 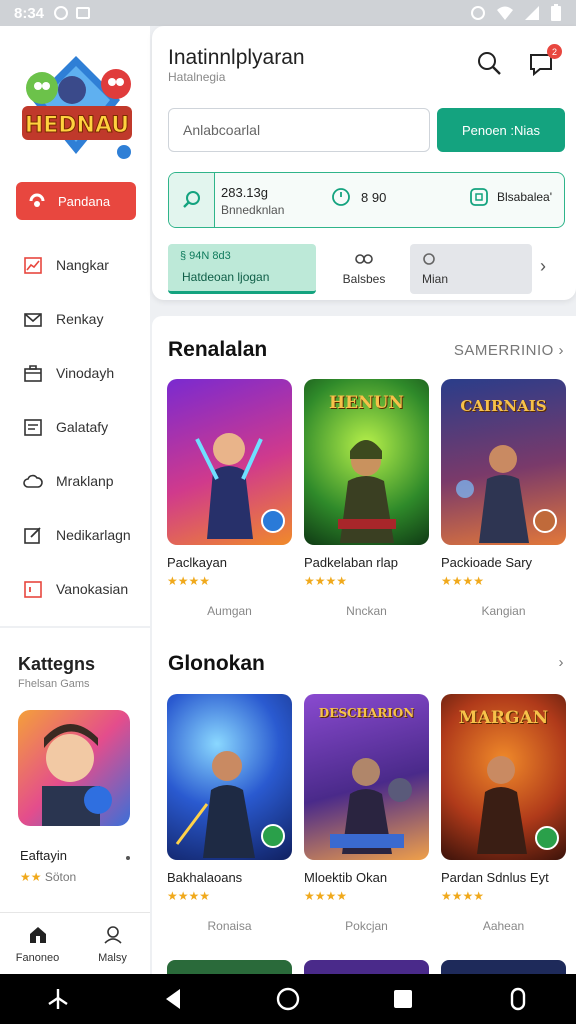 I want to click on game-card: CAIRNAIS Packioade Sary ★★★★ Kangian, so click(x=503, y=498).